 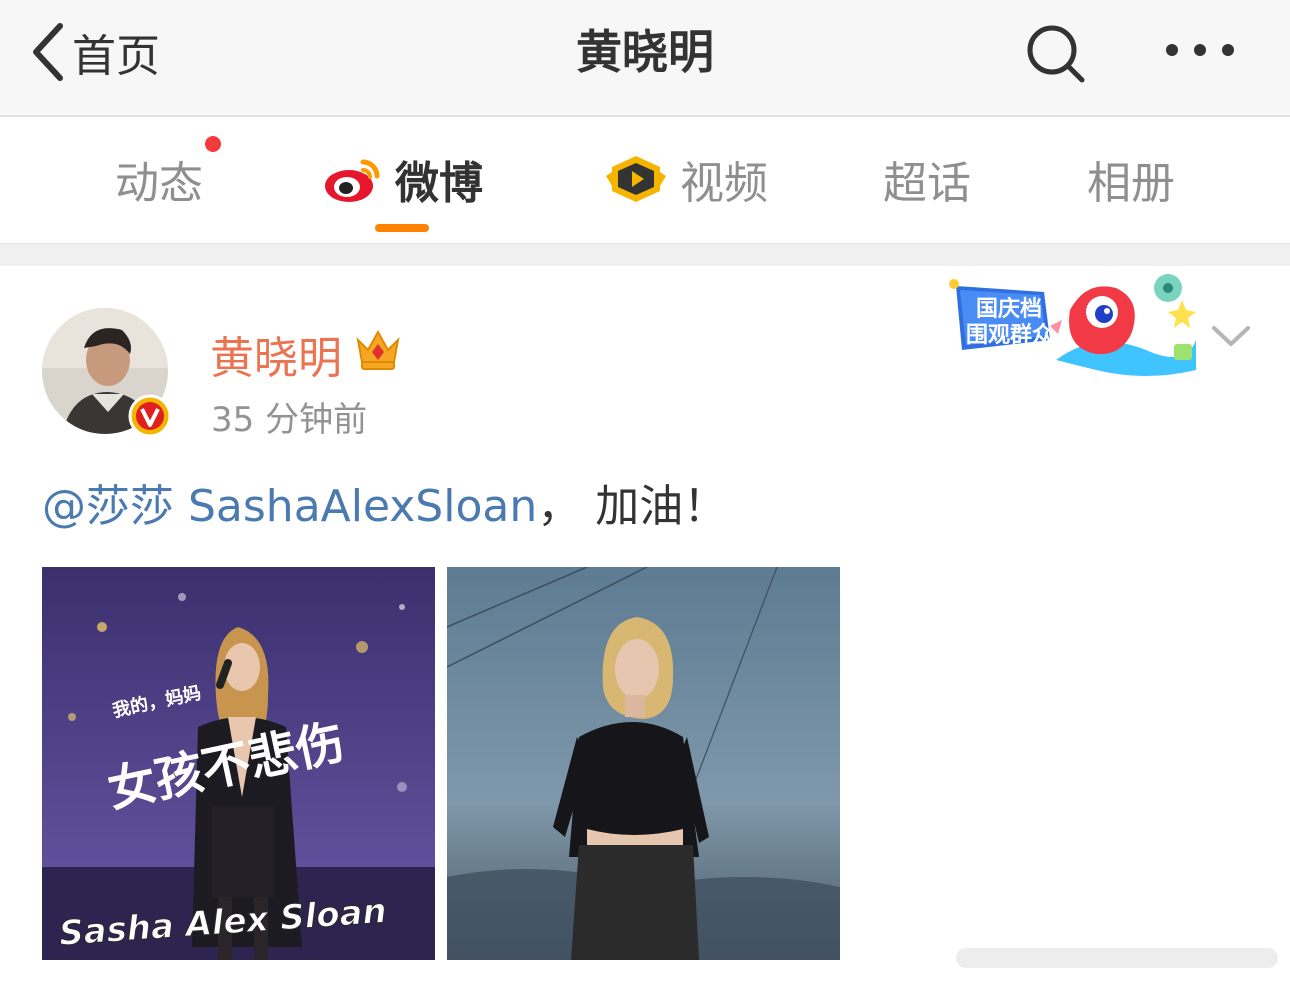 What do you see at coordinates (1131, 183) in the screenshot?
I see `tab-label: 相册` at bounding box center [1131, 183].